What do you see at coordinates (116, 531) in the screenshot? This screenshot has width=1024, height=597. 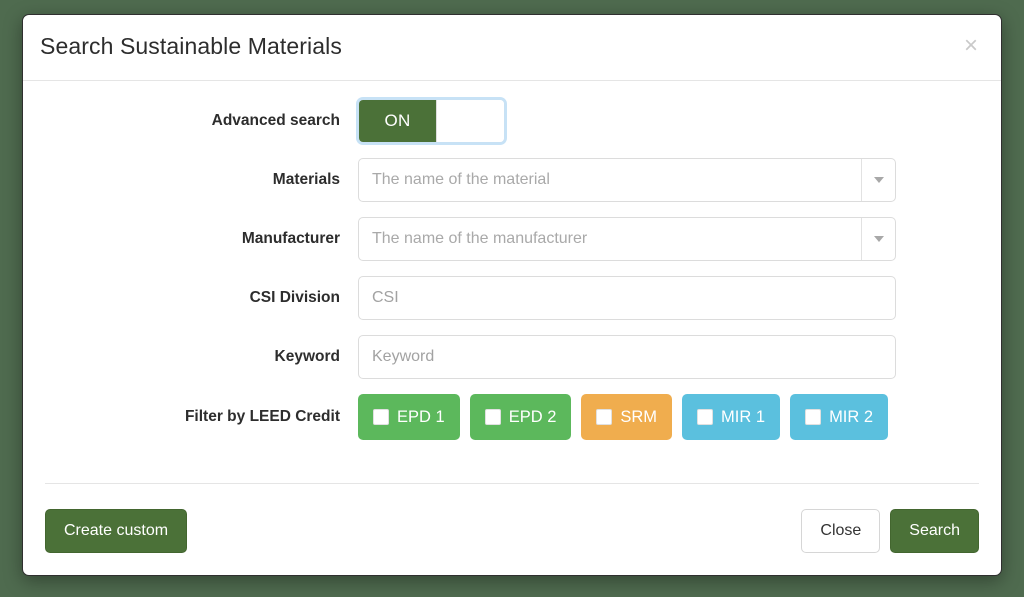 I see `create-custom-button: Create custom` at bounding box center [116, 531].